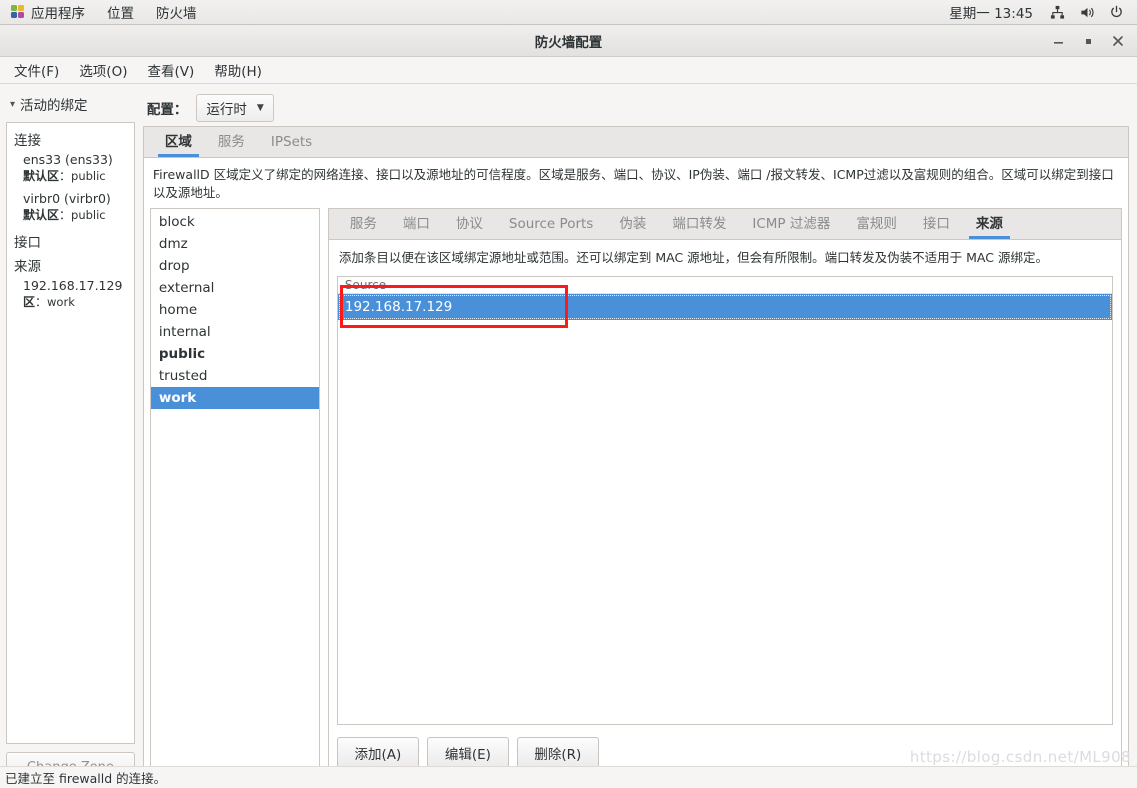  I want to click on panel-item-places-label: 位置, so click(120, 14).